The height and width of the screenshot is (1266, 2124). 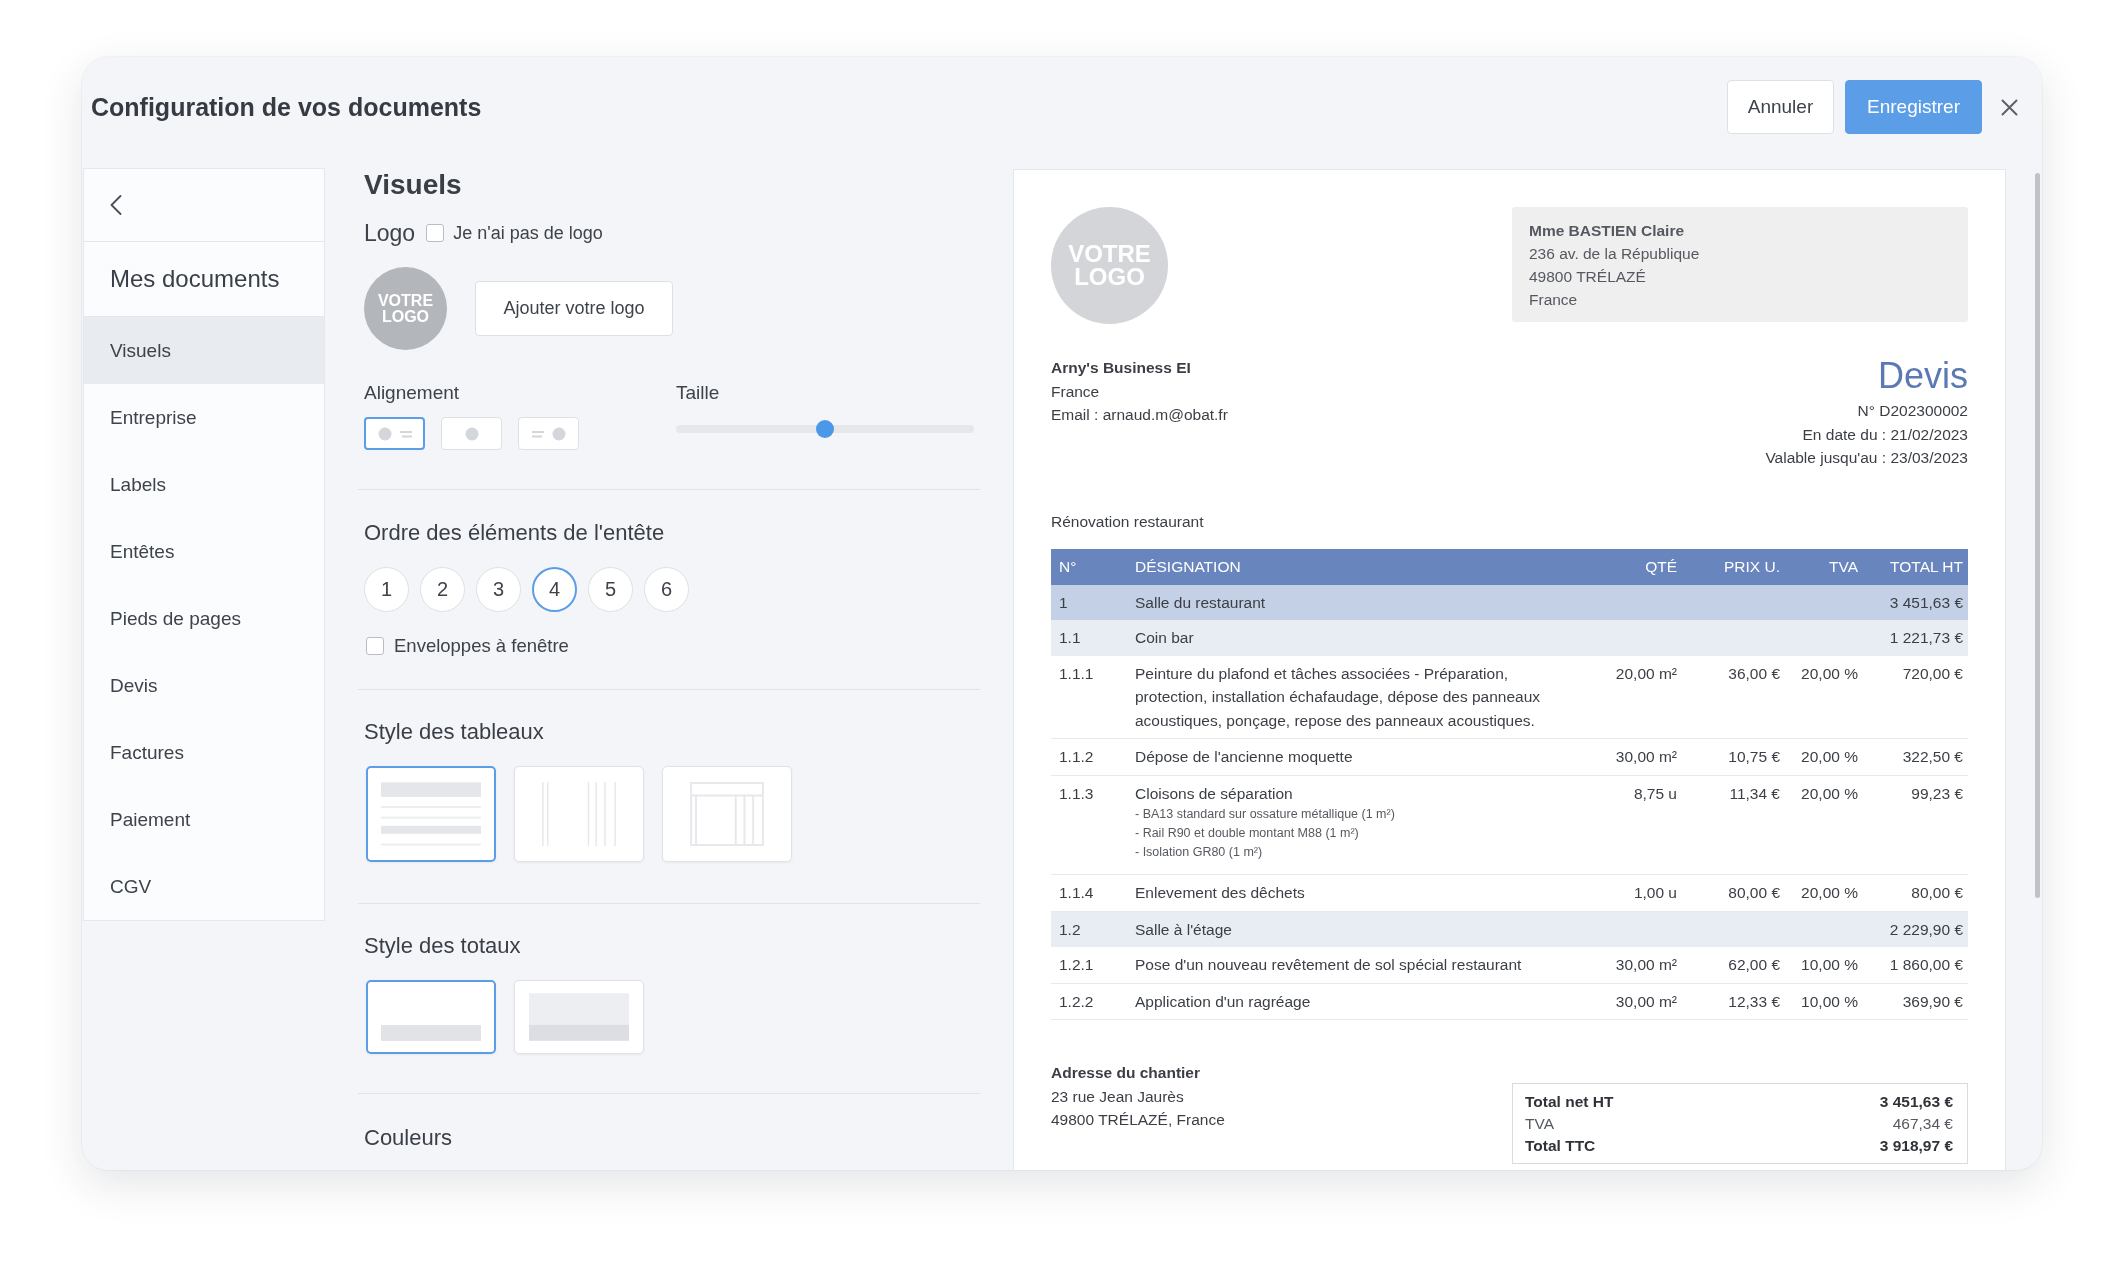 What do you see at coordinates (1076, 673) in the screenshot?
I see `table-cell: 1.1.1` at bounding box center [1076, 673].